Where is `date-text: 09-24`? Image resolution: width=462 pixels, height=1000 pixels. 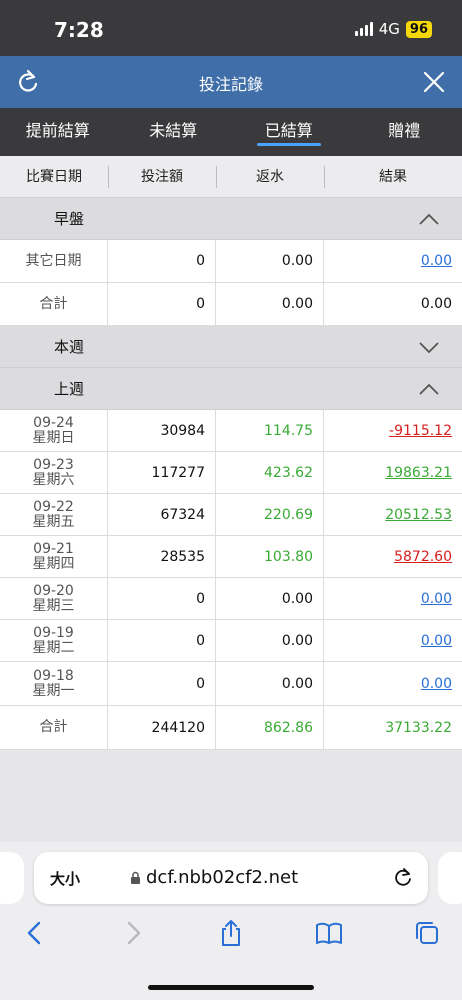 date-text: 09-24 is located at coordinates (53, 422).